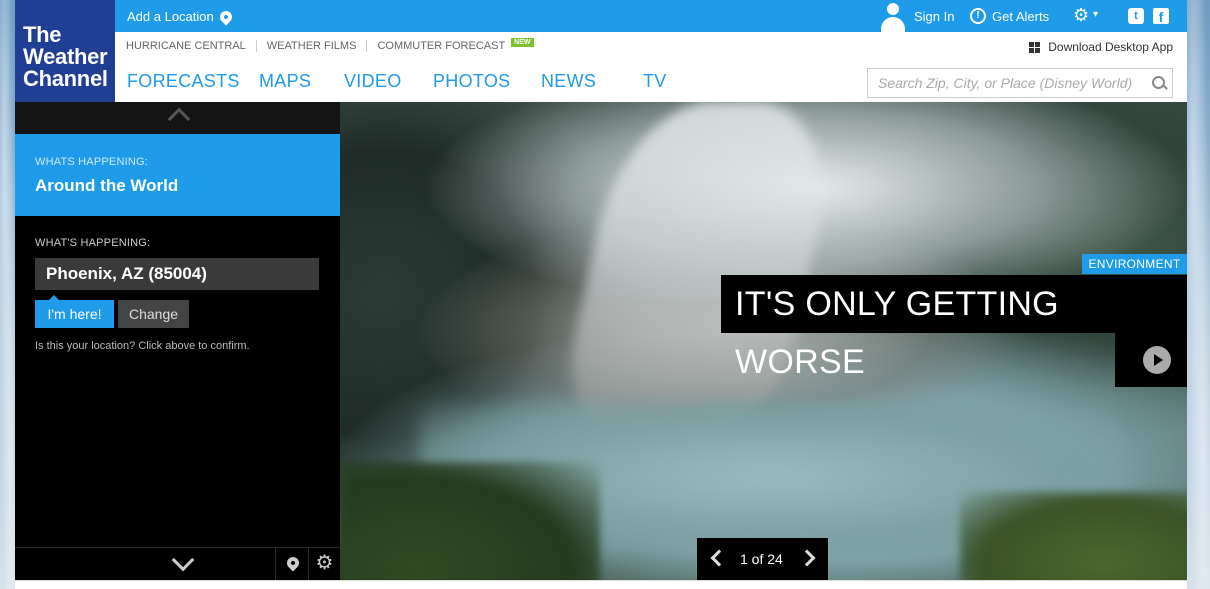 The height and width of the screenshot is (589, 1210). What do you see at coordinates (601, 584) in the screenshot?
I see `page-footer-strip` at bounding box center [601, 584].